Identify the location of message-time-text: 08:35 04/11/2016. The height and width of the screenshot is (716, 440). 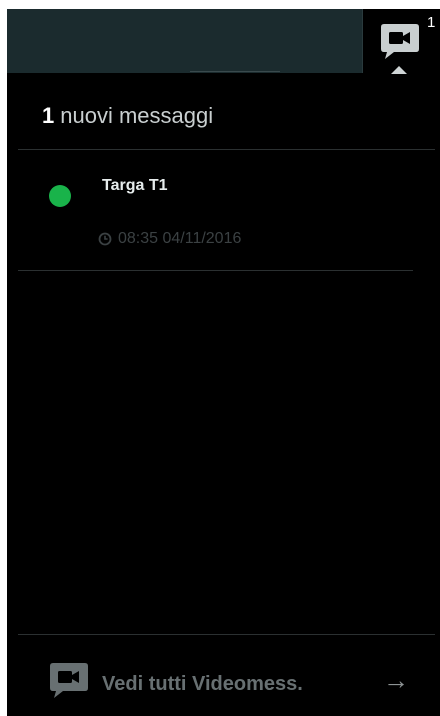
(180, 238).